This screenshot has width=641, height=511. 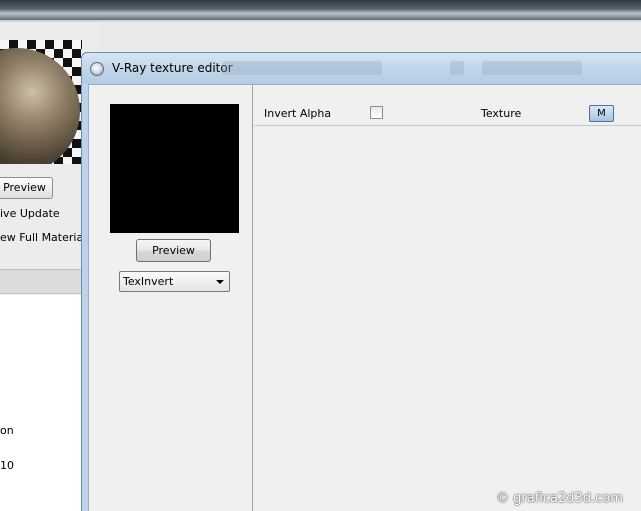 What do you see at coordinates (320, 11) in the screenshot?
I see `background-window-top` at bounding box center [320, 11].